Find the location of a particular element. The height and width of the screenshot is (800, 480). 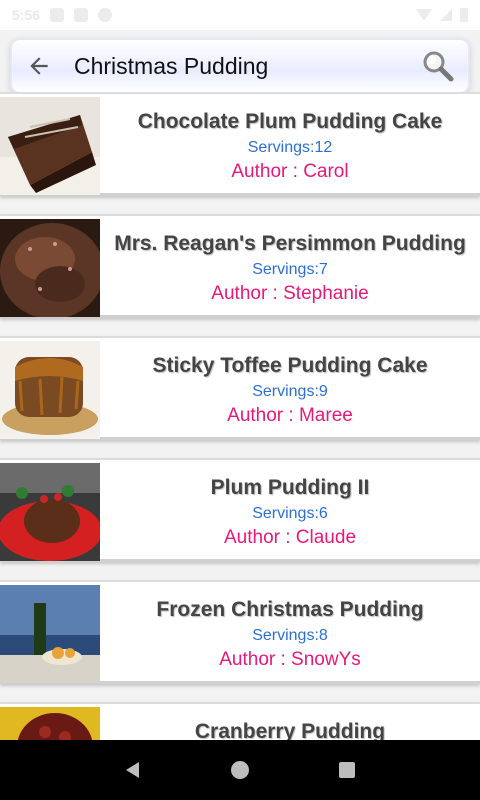

recipe-title: Sticky Toffee Pudding Cake is located at coordinates (290, 365).